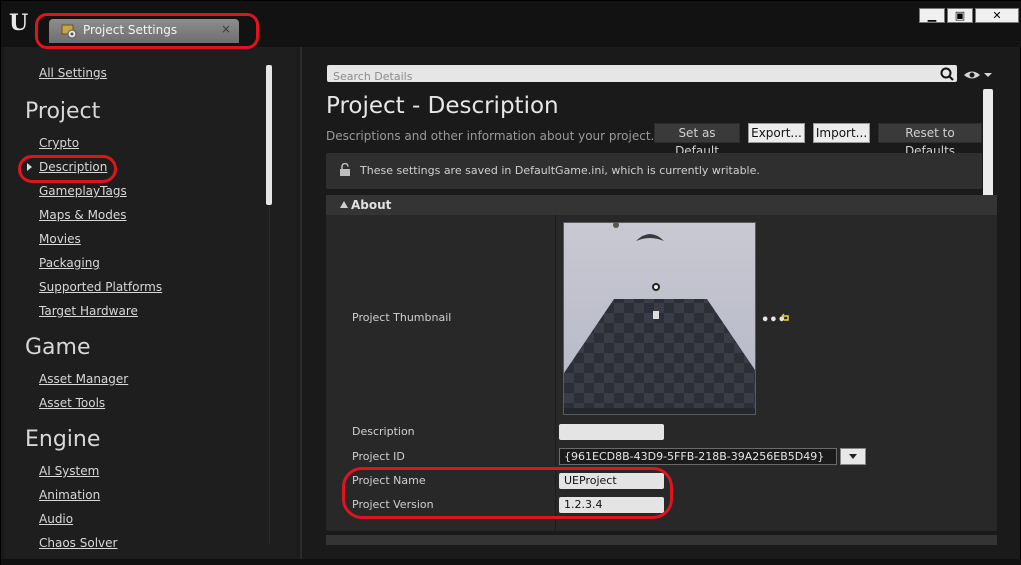 This screenshot has width=1021, height=565. Describe the element at coordinates (947, 74) in the screenshot. I see `search-icon` at that location.